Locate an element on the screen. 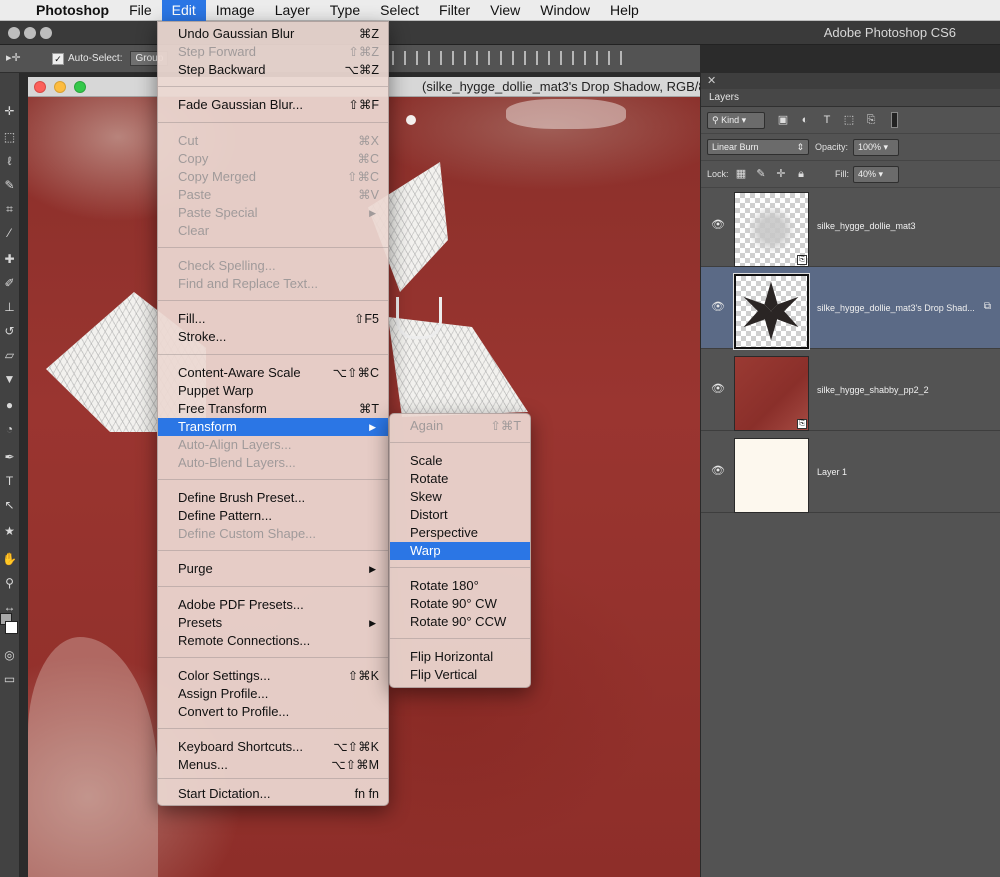 The height and width of the screenshot is (877, 1000). blur-tool-icon: ● is located at coordinates (9, 405).